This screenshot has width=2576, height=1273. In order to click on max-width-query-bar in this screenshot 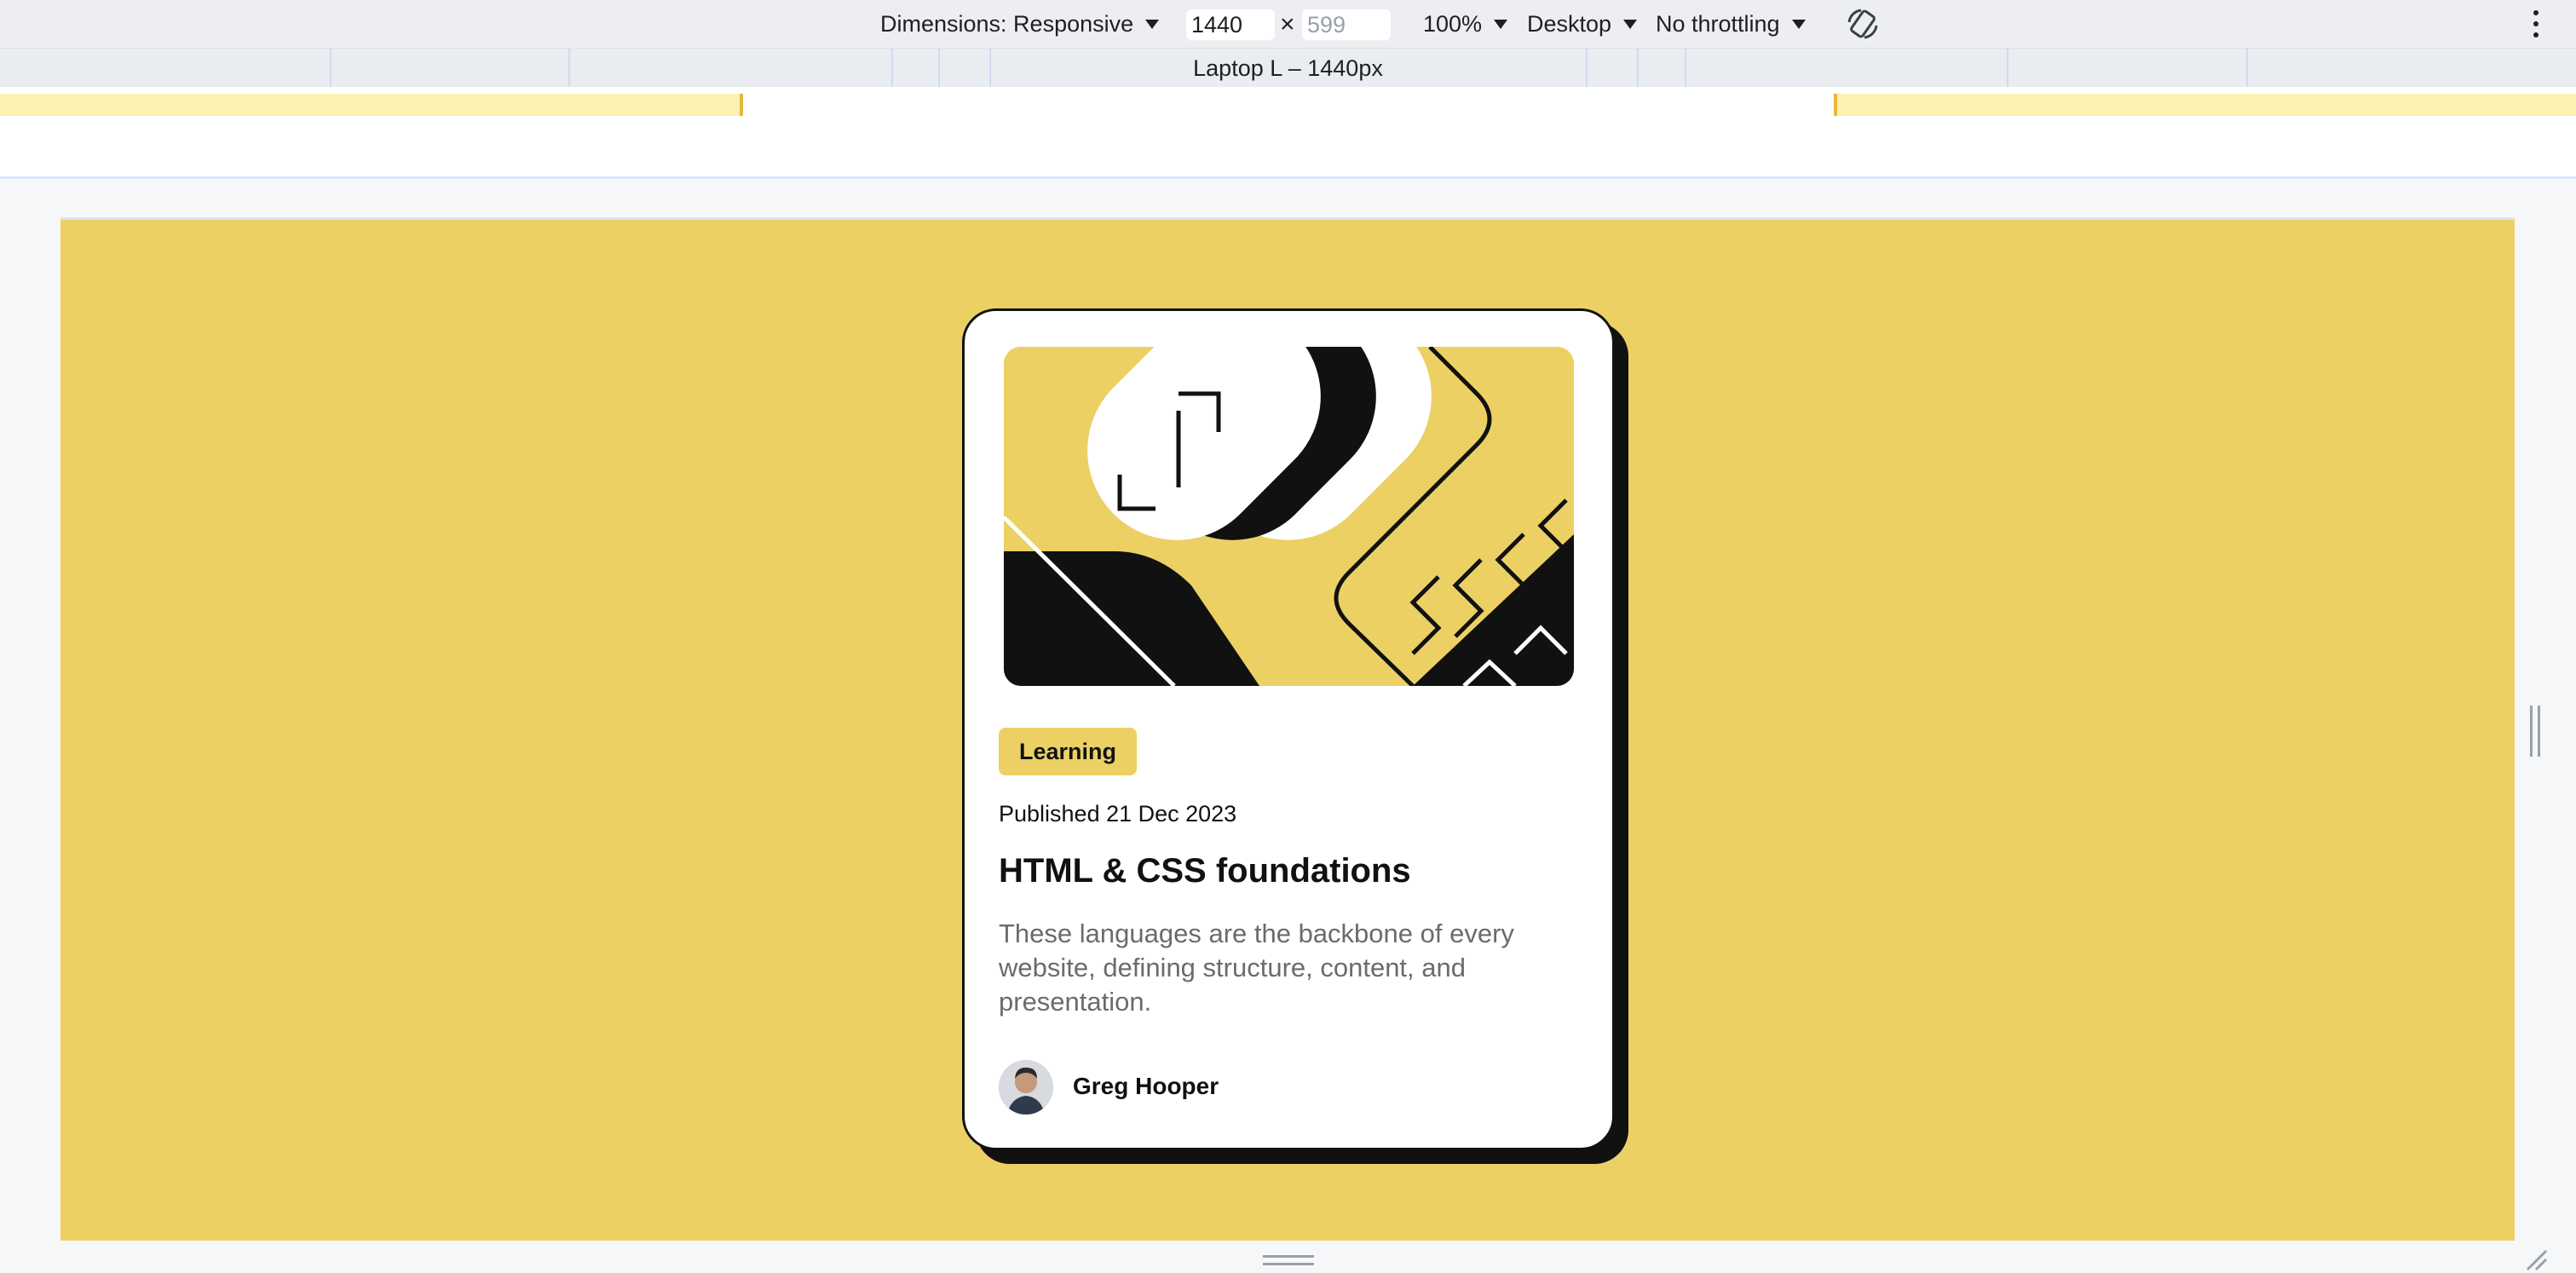, I will do `click(2205, 105)`.